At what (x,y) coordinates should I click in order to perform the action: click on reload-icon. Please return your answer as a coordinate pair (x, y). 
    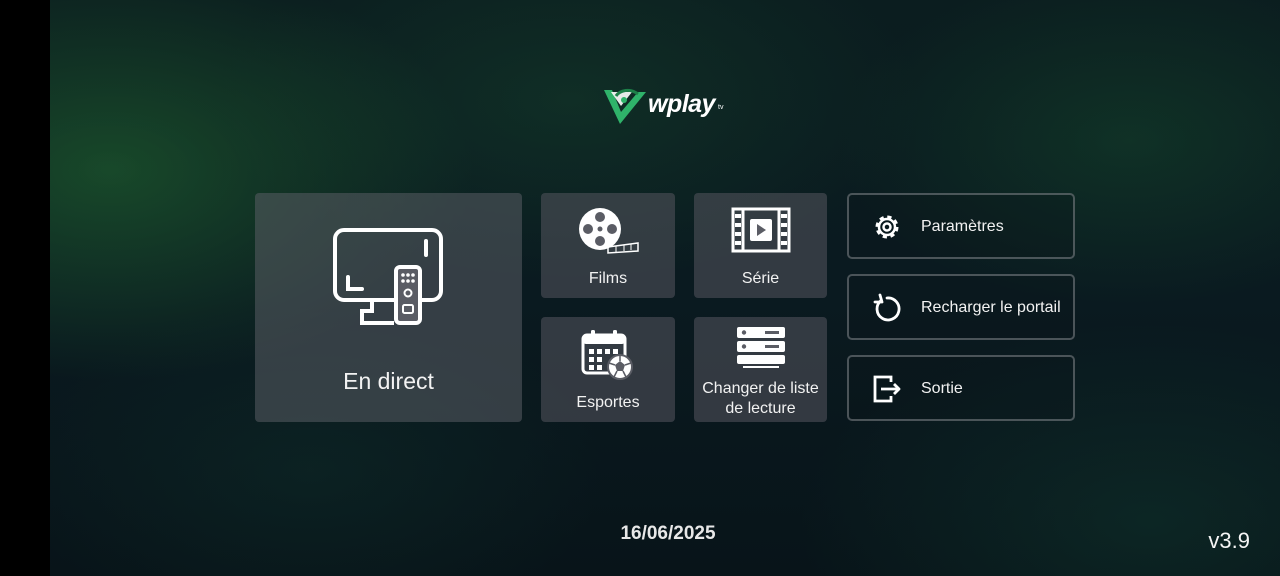
    Looking at the image, I should click on (887, 307).